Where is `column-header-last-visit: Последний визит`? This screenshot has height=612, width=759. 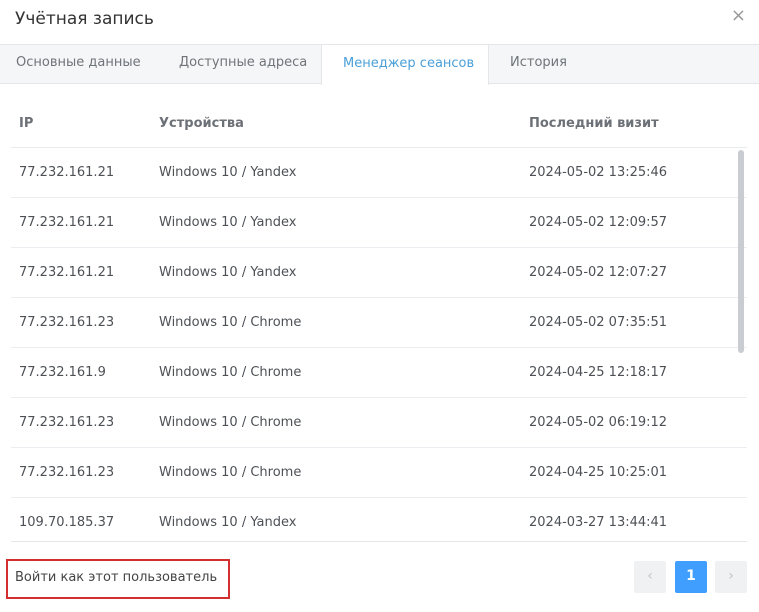
column-header-last-visit: Последний визит is located at coordinates (594, 123).